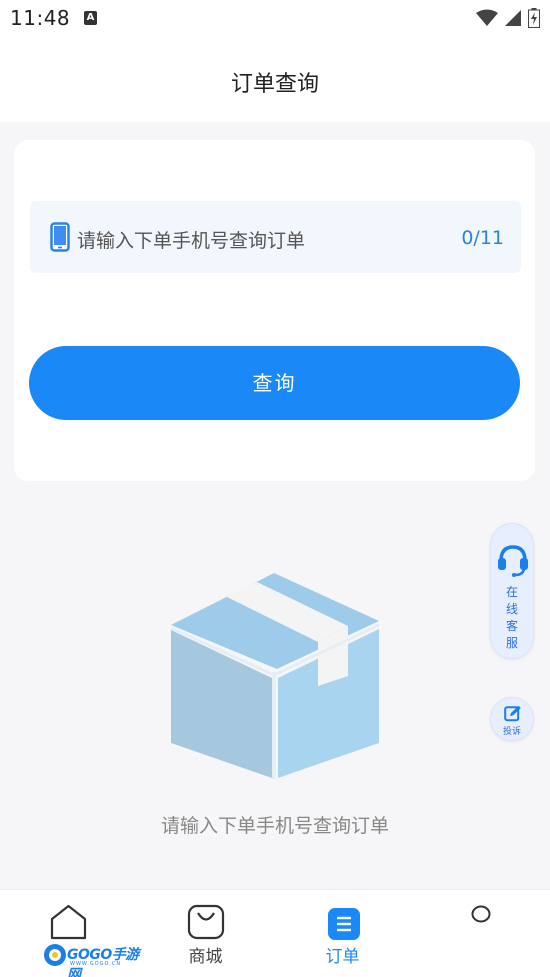 The image size is (550, 977). What do you see at coordinates (275, 676) in the screenshot?
I see `empty-box-icon` at bounding box center [275, 676].